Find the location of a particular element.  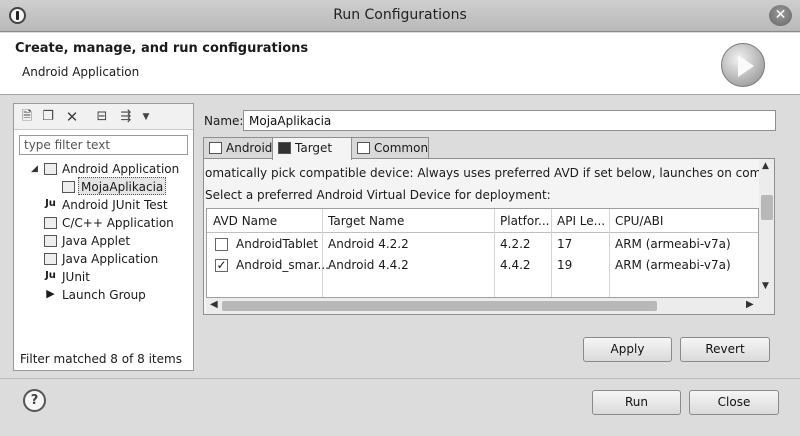

footer-divider is located at coordinates (400, 378).